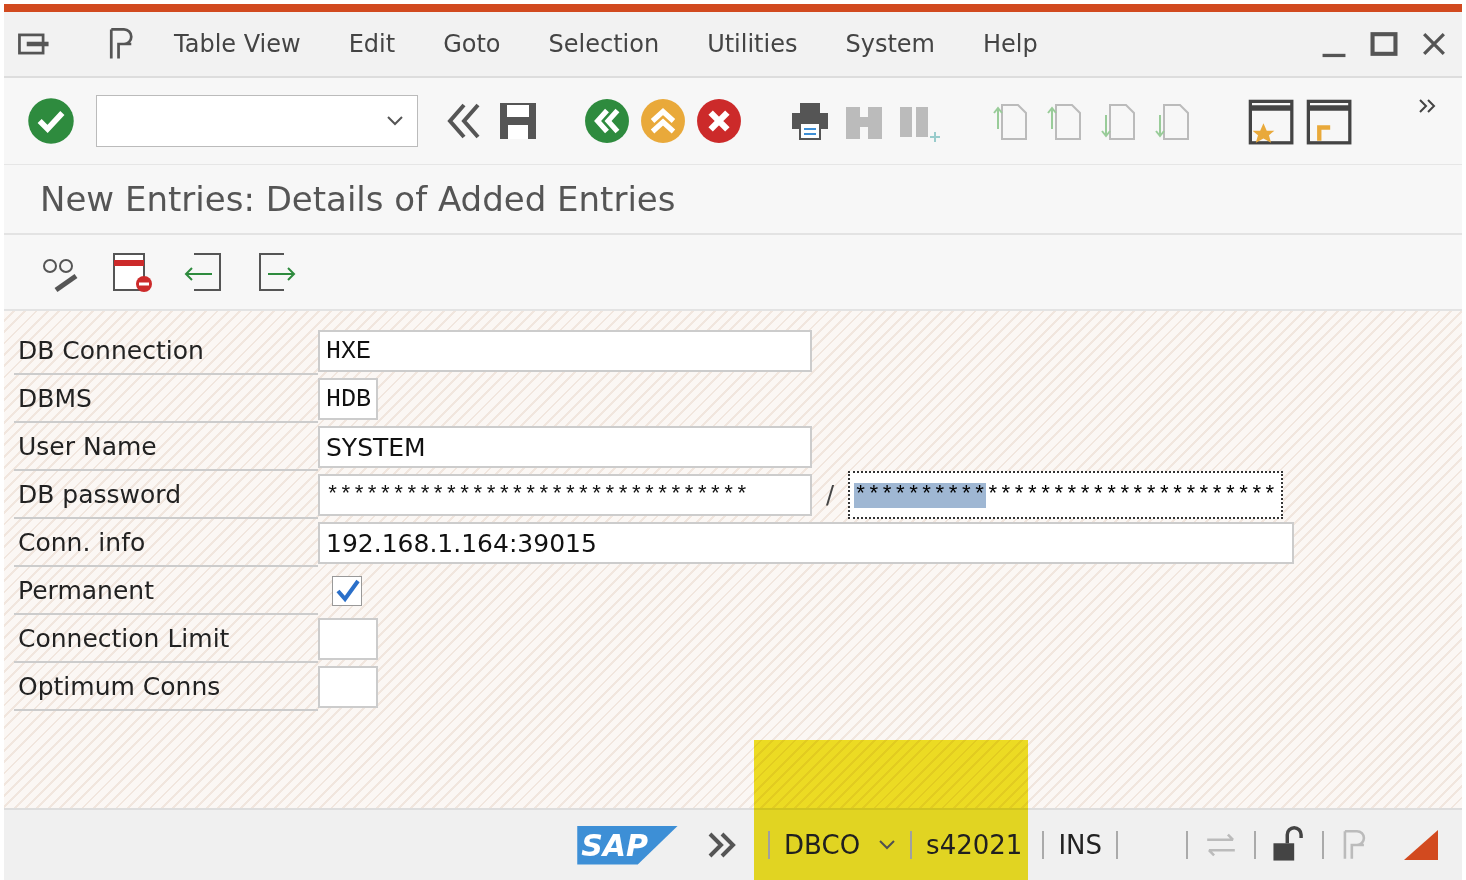 The width and height of the screenshot is (1466, 880). What do you see at coordinates (752, 44) in the screenshot?
I see `menu-item: Utilities` at bounding box center [752, 44].